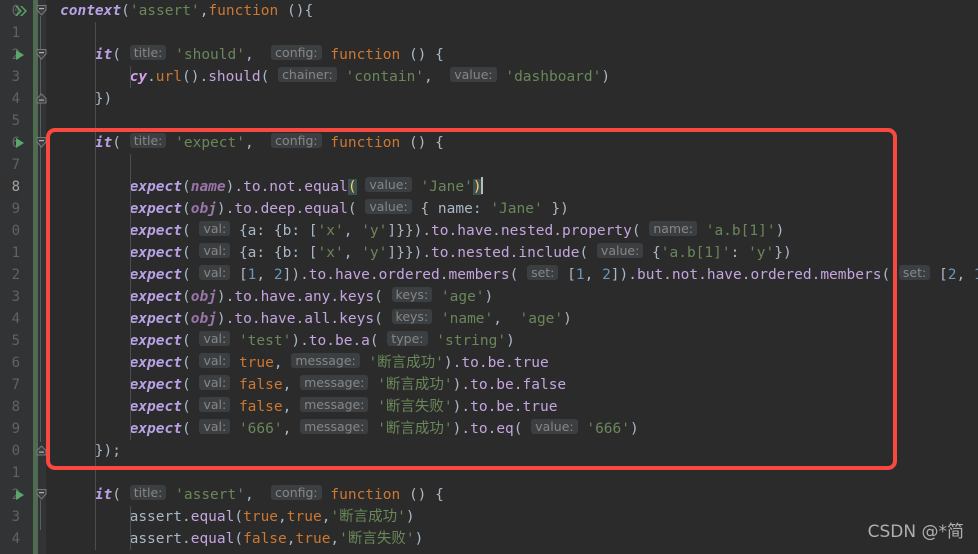 This screenshot has width=978, height=554. I want to click on code-line: });, so click(512, 451).